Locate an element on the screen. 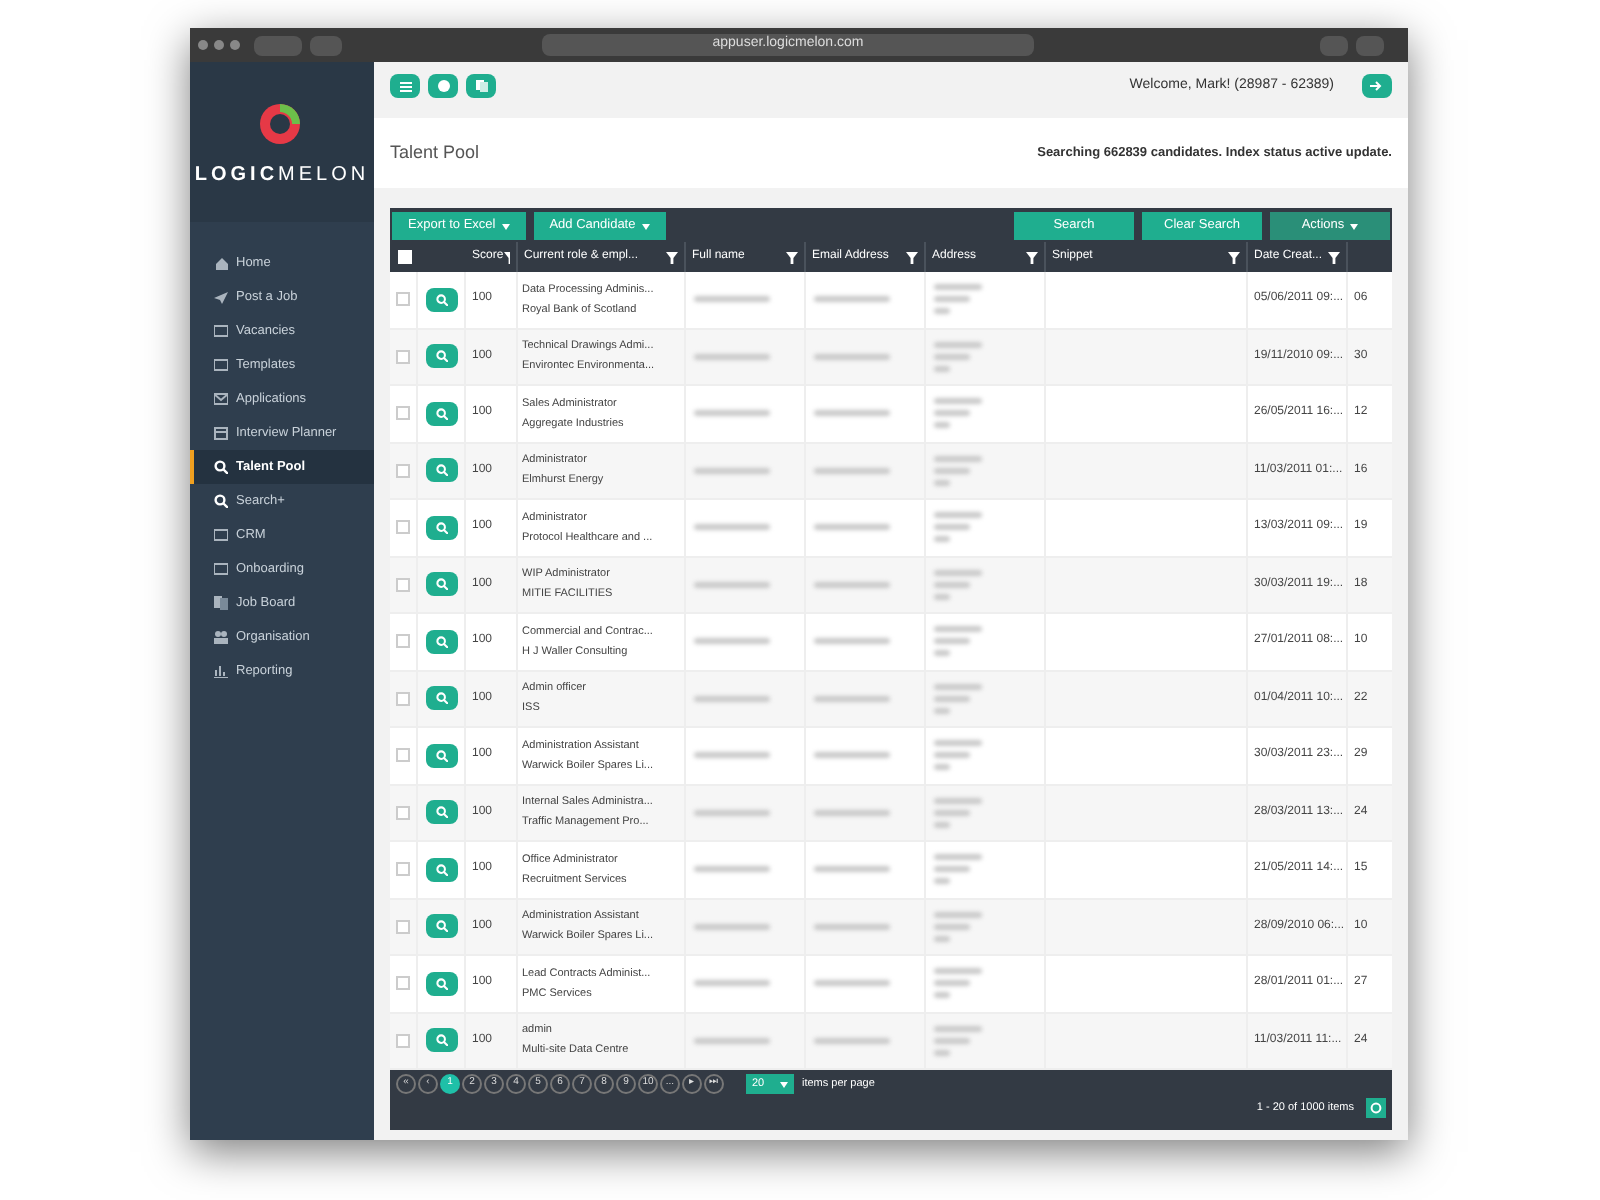 This screenshot has width=1600, height=1200. logo-text: LOGIC MELON is located at coordinates (282, 175).